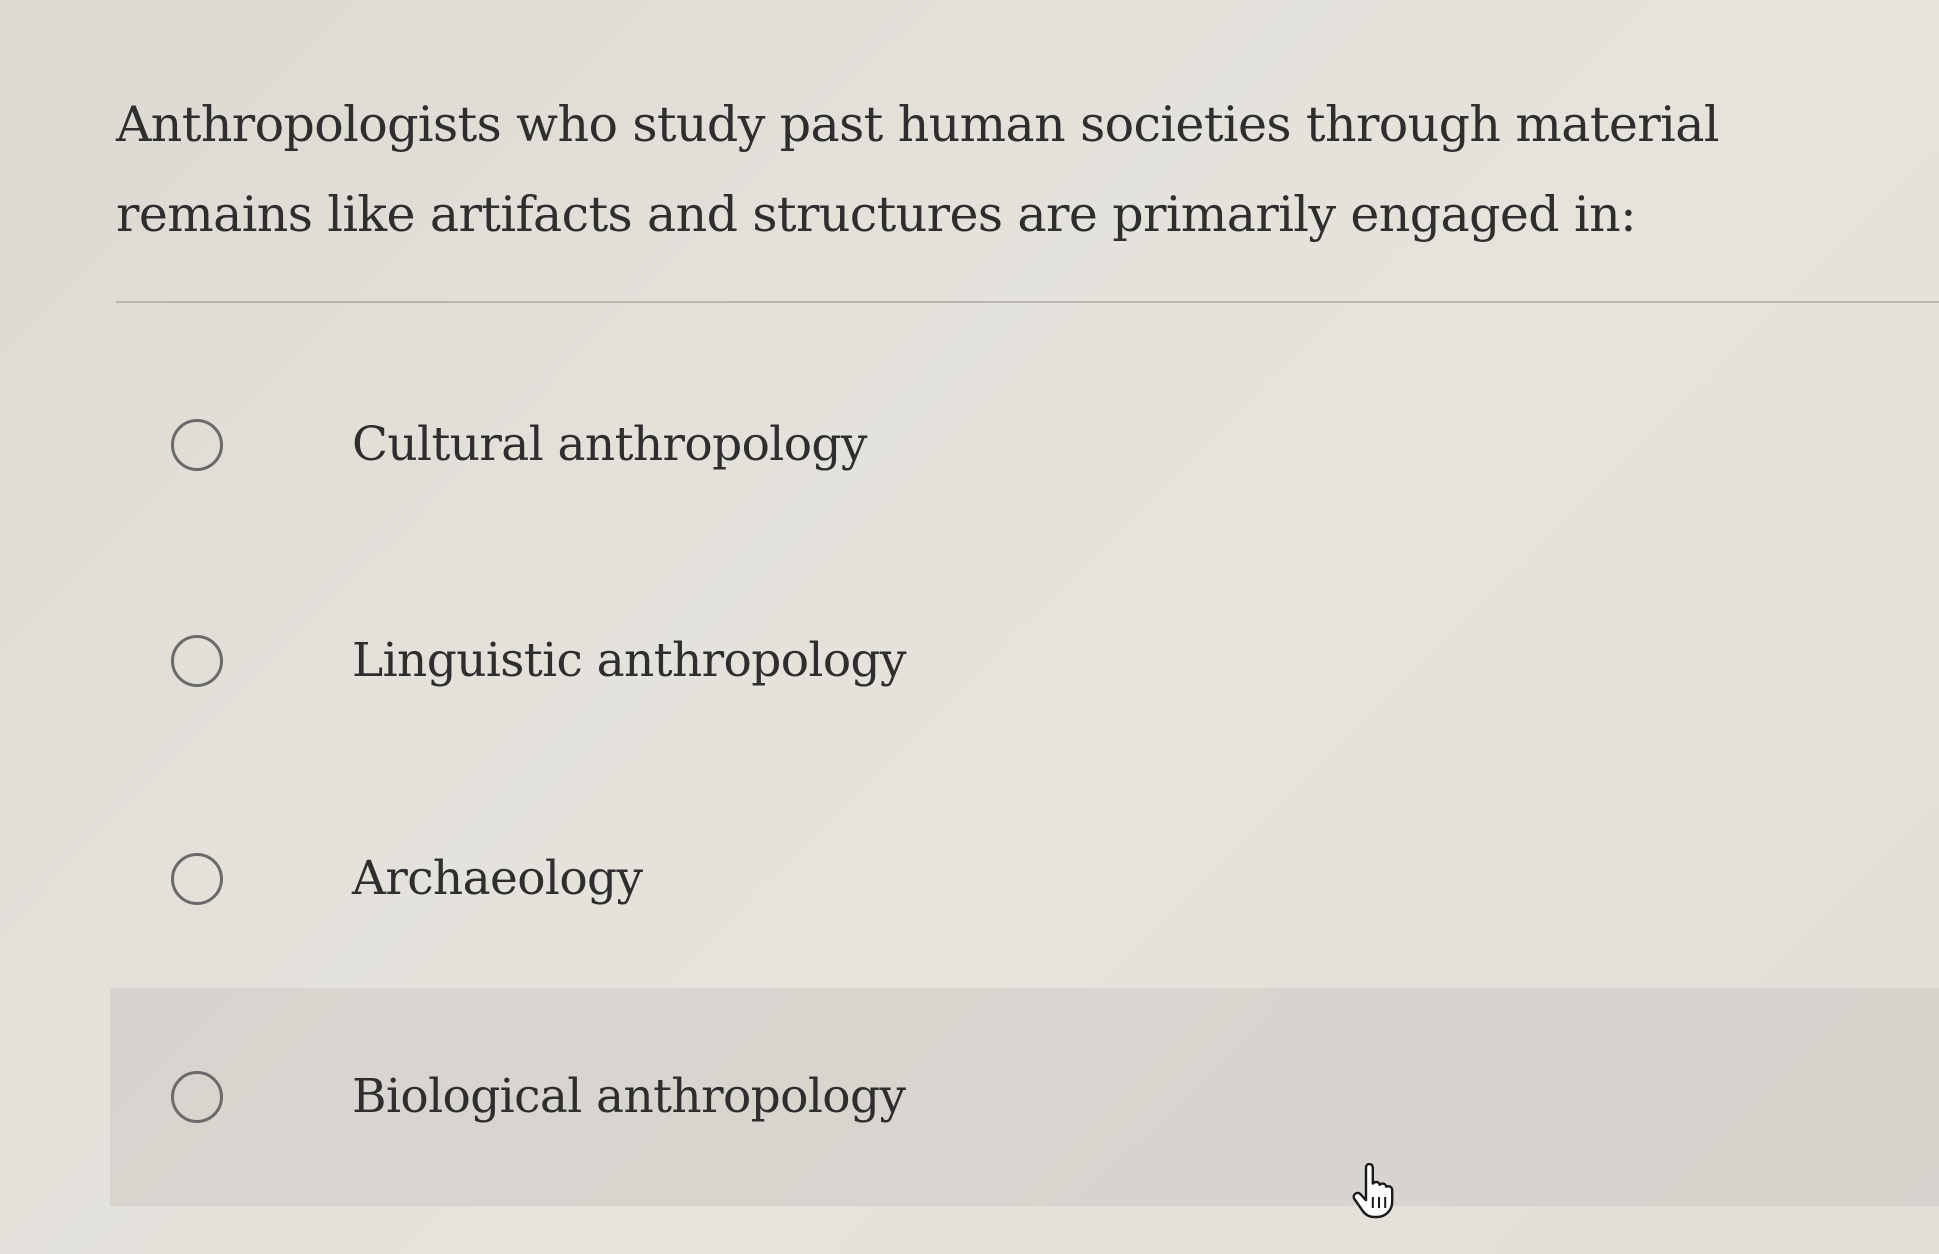 The image size is (1939, 1254). What do you see at coordinates (609, 444) in the screenshot?
I see `option-label: Cultural anthropology` at bounding box center [609, 444].